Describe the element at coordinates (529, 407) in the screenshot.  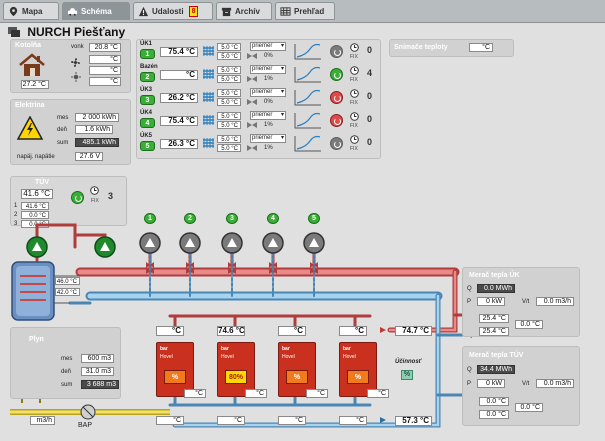
I see `merac-tuv-dt: 0.0 °C` at that location.